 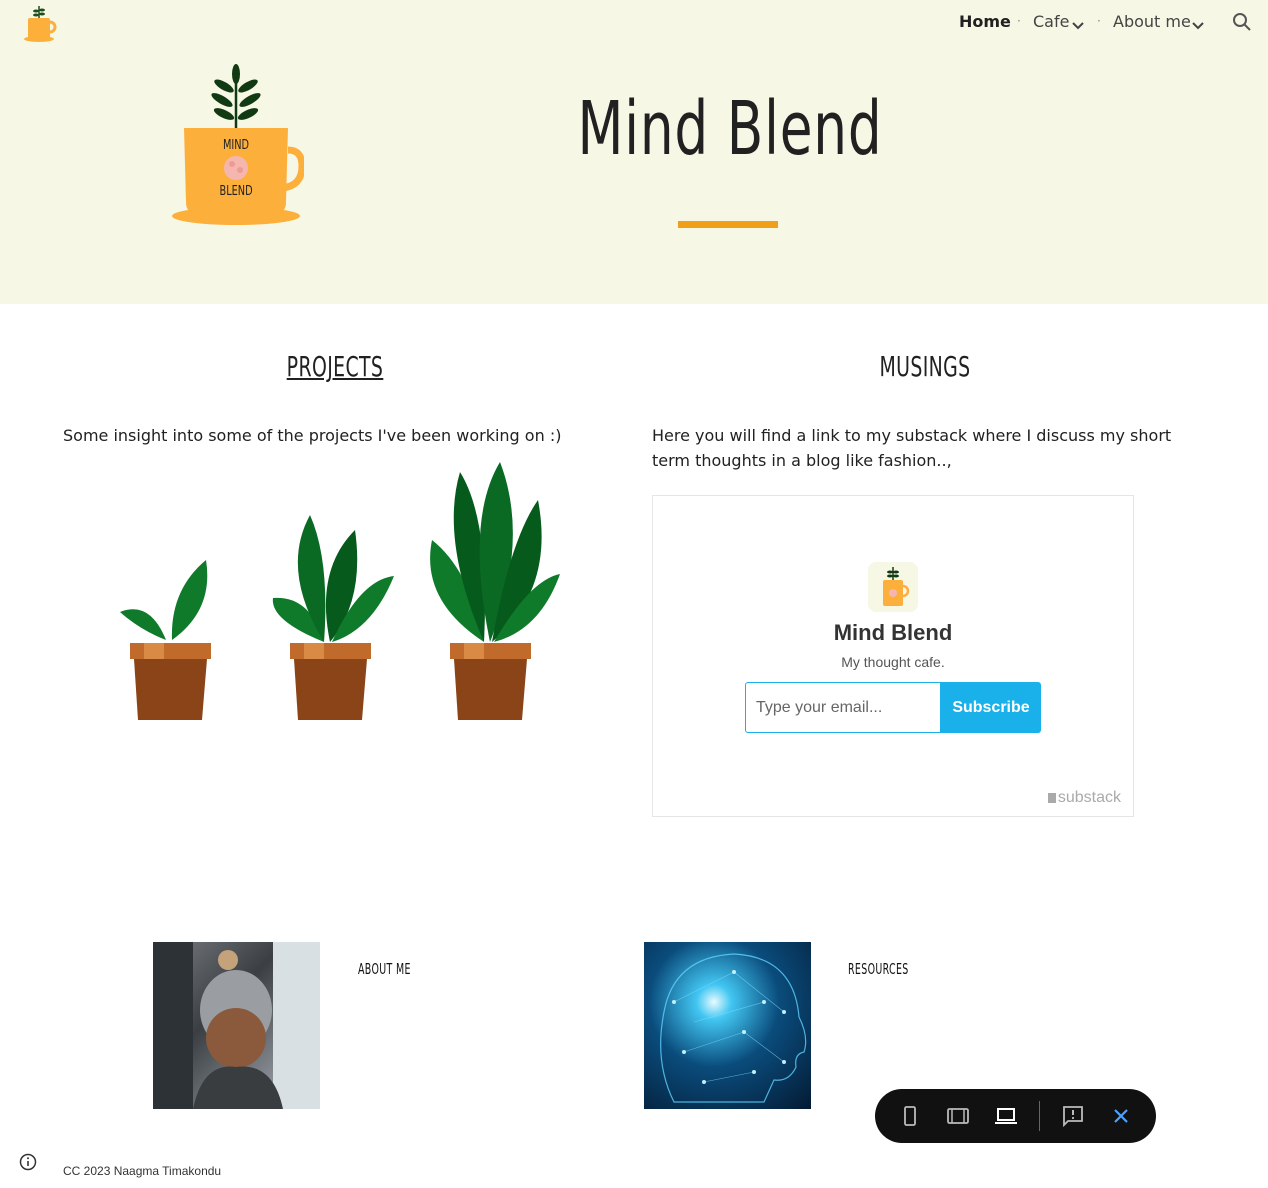 What do you see at coordinates (1089, 797) in the screenshot?
I see `substack-brand-label: substack` at bounding box center [1089, 797].